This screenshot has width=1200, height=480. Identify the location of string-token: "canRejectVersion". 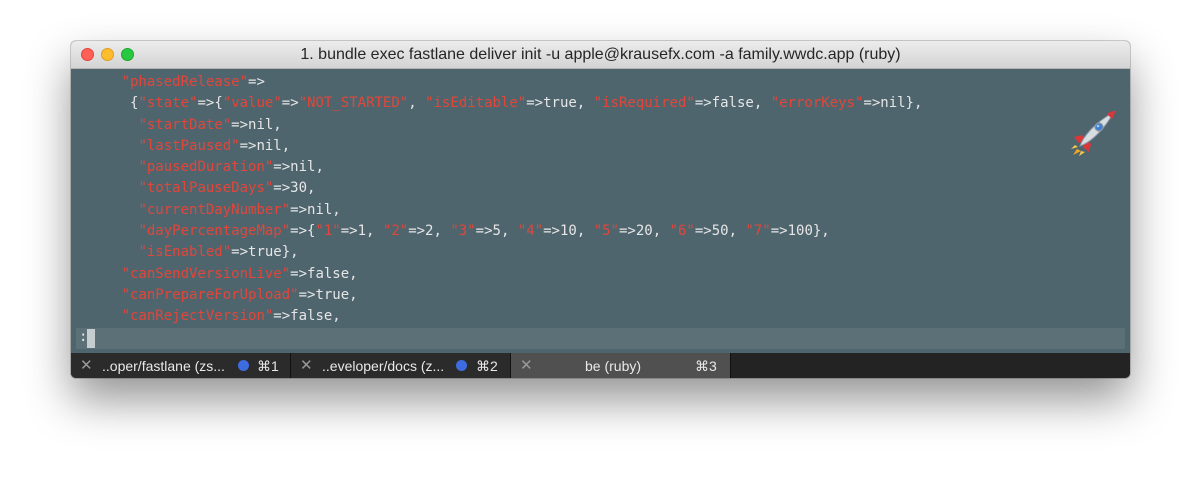
(197, 316).